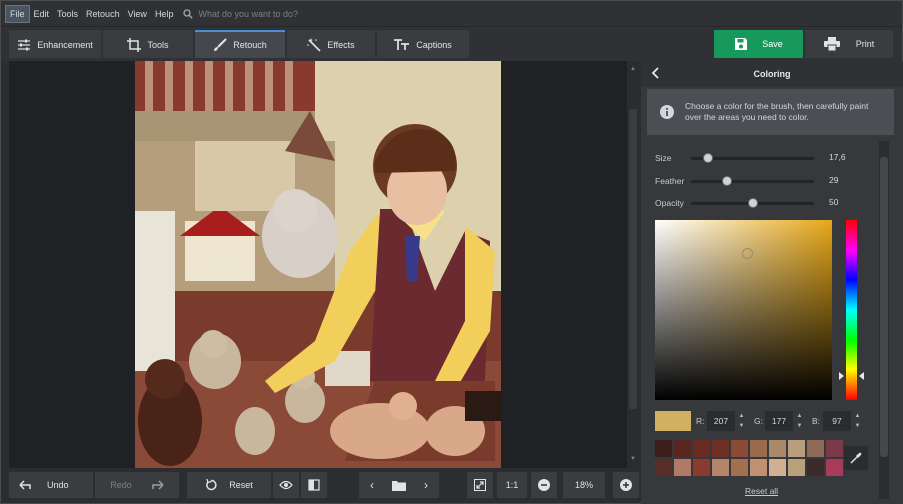  Describe the element at coordinates (42, 14) in the screenshot. I see `menu-edit: Edit` at that location.